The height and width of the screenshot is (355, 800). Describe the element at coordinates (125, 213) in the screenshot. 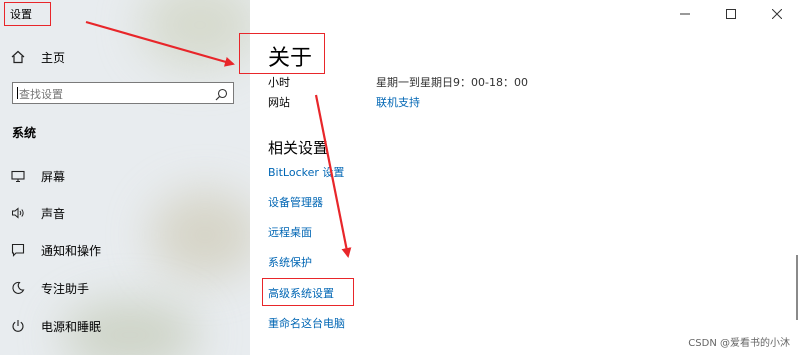

I see `sidebar-item-sound: 声音` at that location.